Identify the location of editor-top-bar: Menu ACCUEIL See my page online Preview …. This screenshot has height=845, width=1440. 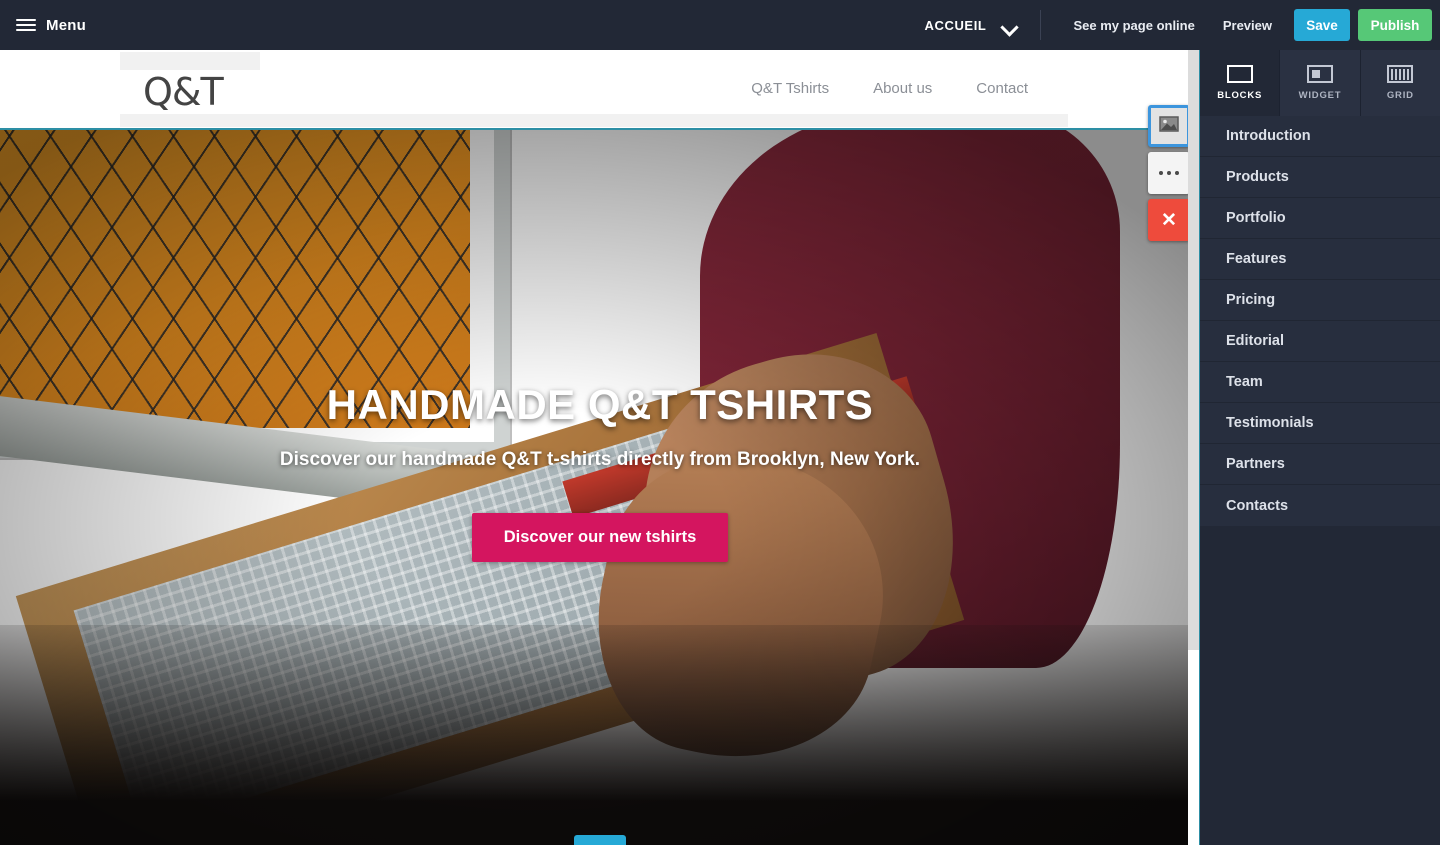
(720, 25).